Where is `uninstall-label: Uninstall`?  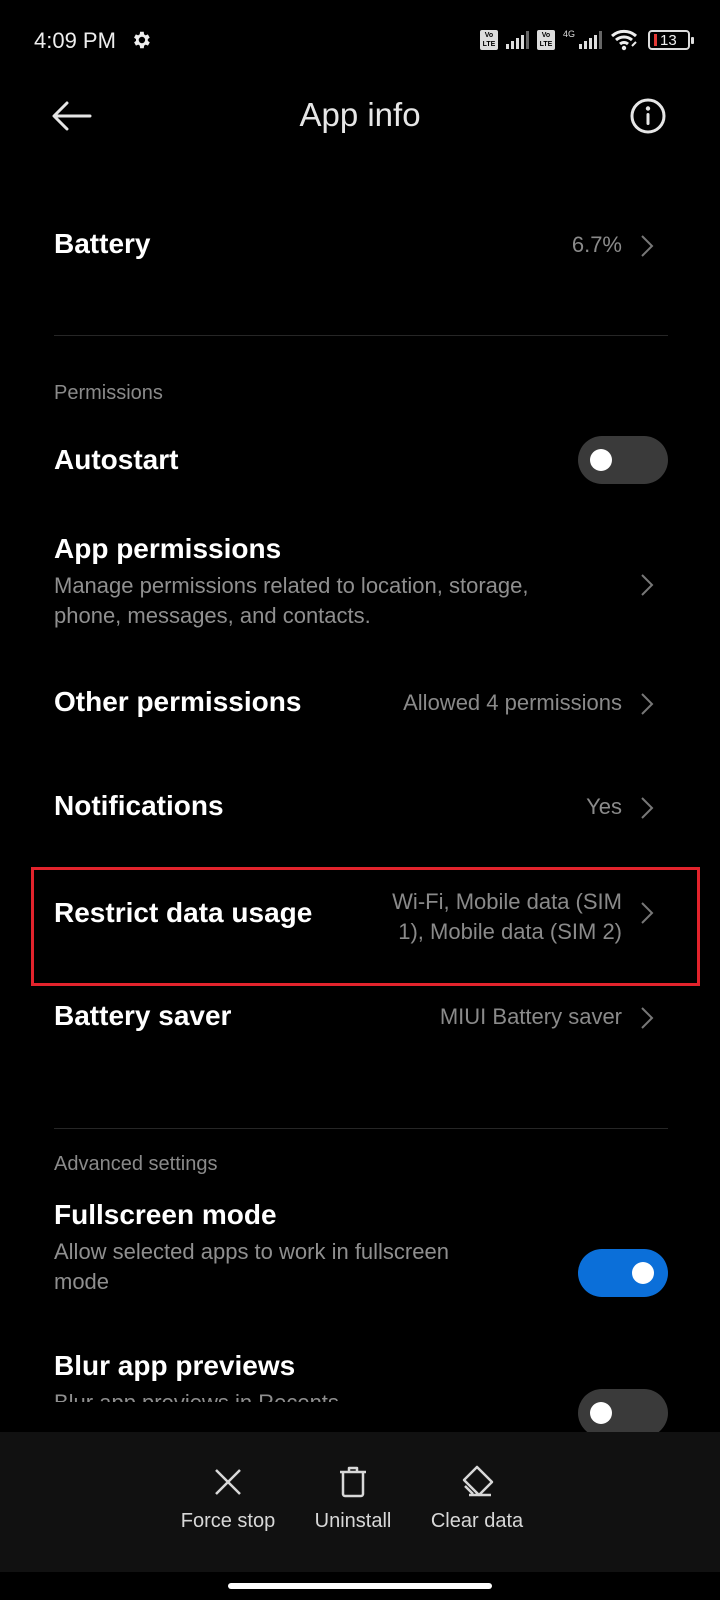 uninstall-label: Uninstall is located at coordinates (353, 1521).